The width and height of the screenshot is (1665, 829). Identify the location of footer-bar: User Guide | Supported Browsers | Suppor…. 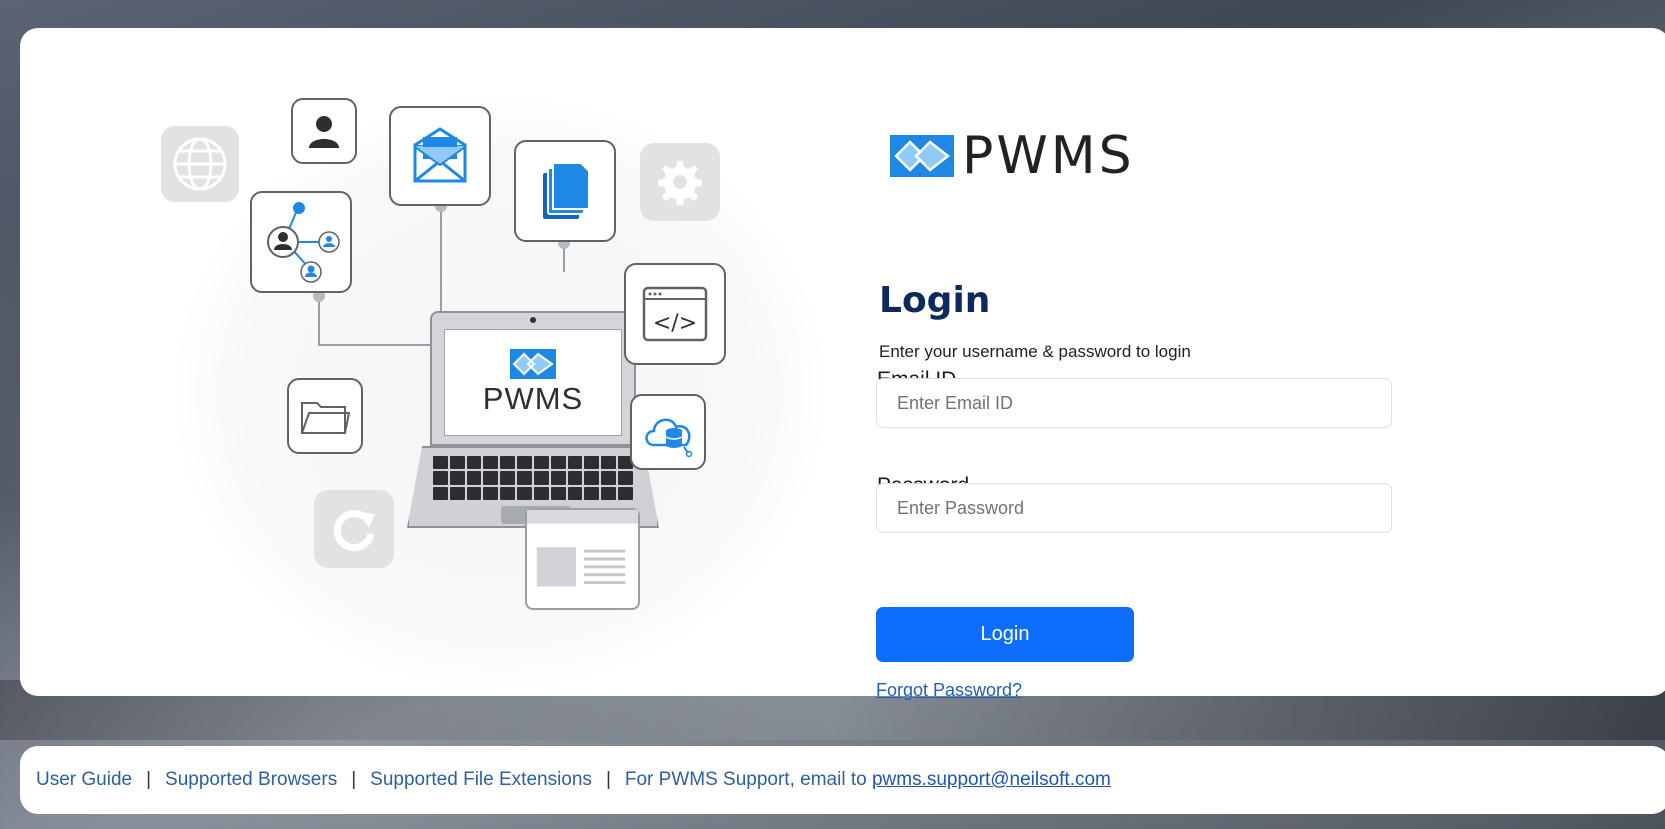
(842, 780).